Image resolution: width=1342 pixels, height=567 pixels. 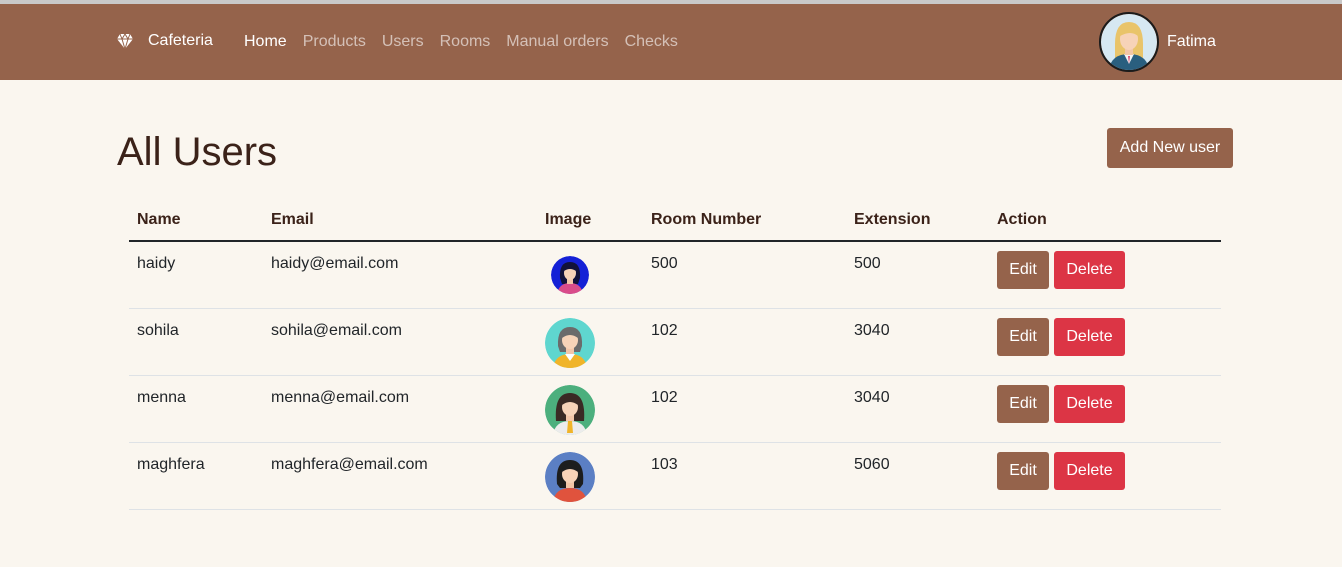 I want to click on cell-name: menna, so click(x=196, y=409).